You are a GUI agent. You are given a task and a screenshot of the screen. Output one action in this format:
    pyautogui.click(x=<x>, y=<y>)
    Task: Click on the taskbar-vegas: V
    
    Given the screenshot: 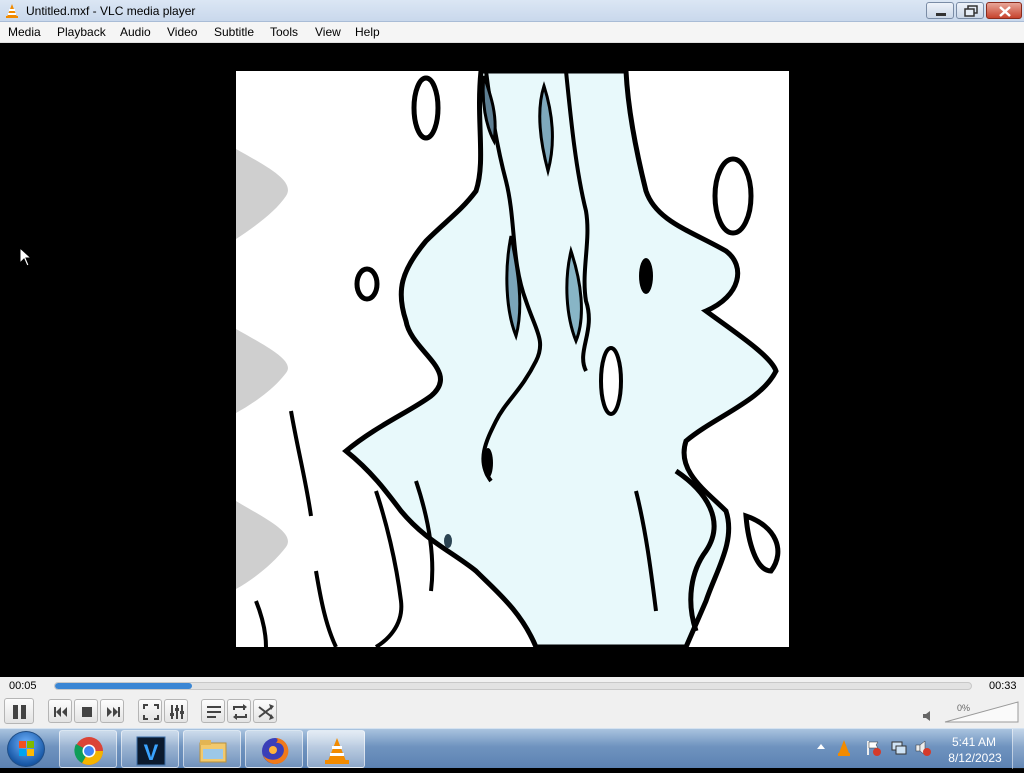 What is the action you would take?
    pyautogui.click(x=150, y=749)
    